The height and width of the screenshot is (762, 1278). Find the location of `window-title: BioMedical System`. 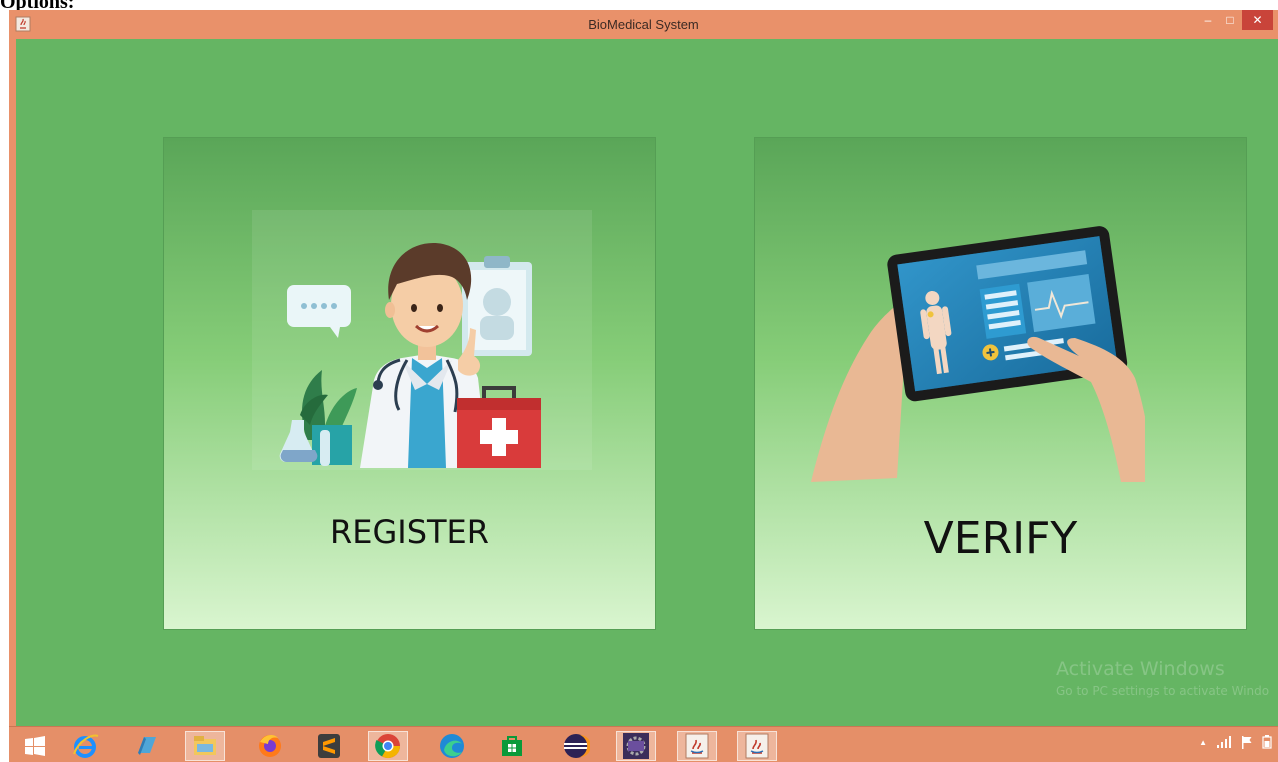

window-title: BioMedical System is located at coordinates (643, 24).